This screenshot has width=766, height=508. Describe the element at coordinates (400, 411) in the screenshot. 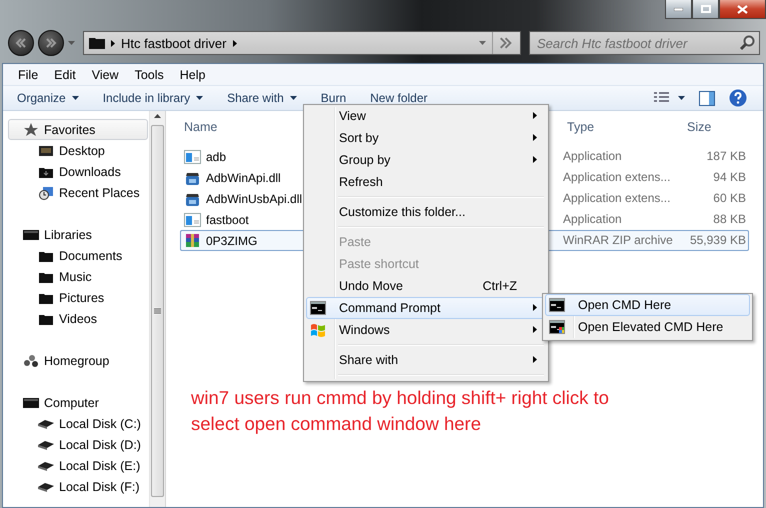

I see `annotation-text: win7 users run cmmd by holding shift+ right click to select open command window here` at that location.